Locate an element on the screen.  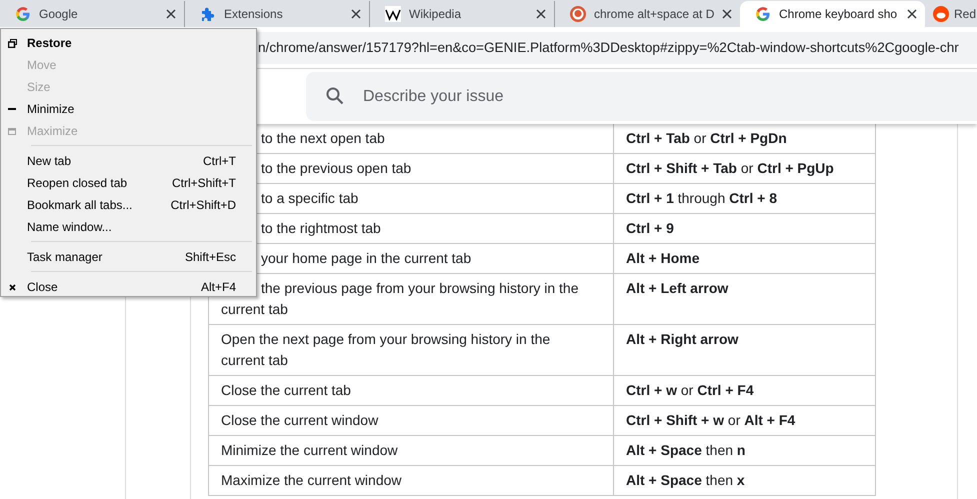
table-cell: Alt + Space then n is located at coordinates (745, 451).